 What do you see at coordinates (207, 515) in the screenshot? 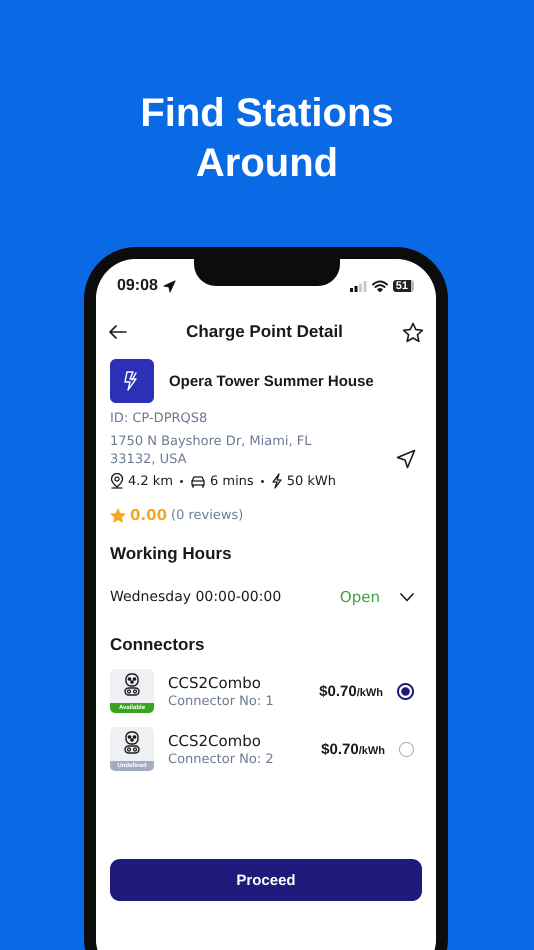
I see `review-count: (0 reviews)` at bounding box center [207, 515].